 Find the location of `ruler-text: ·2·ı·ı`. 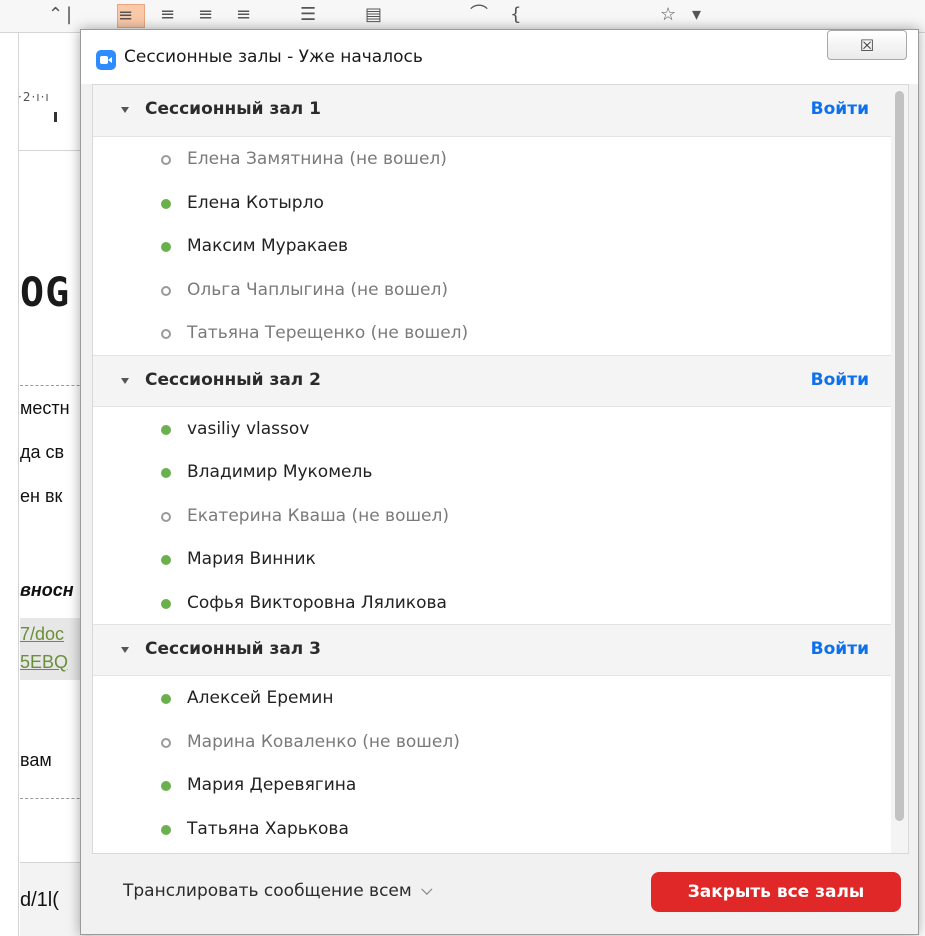

ruler-text: ·2·ı·ı is located at coordinates (34, 97).